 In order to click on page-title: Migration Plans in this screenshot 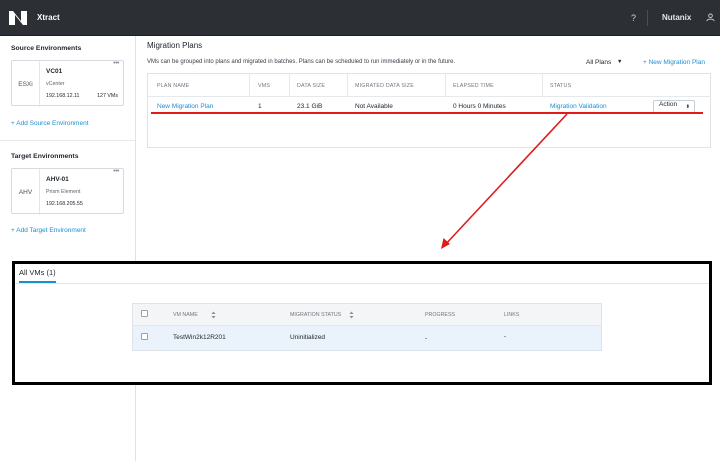, I will do `click(175, 45)`.